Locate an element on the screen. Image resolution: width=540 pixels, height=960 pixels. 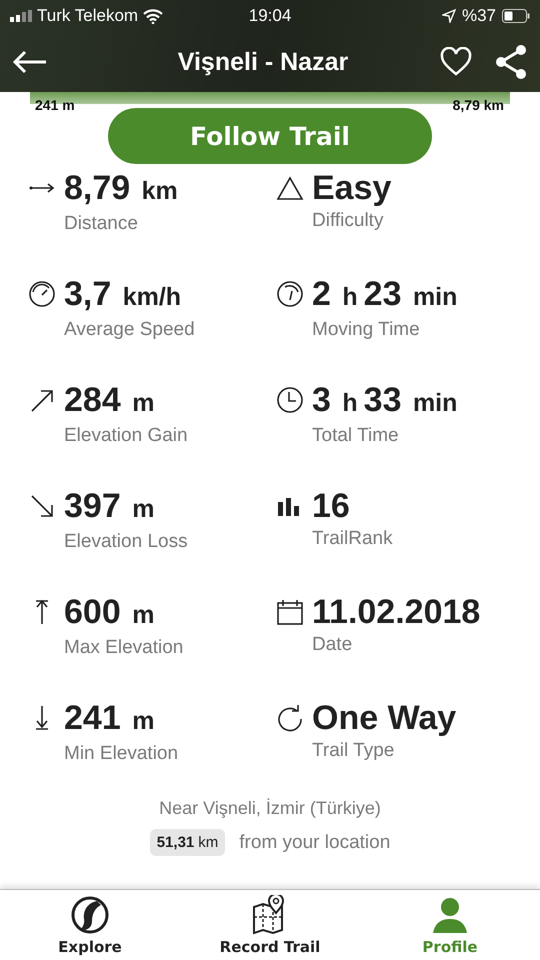
stat-label: Min Elevation is located at coordinates (121, 754).